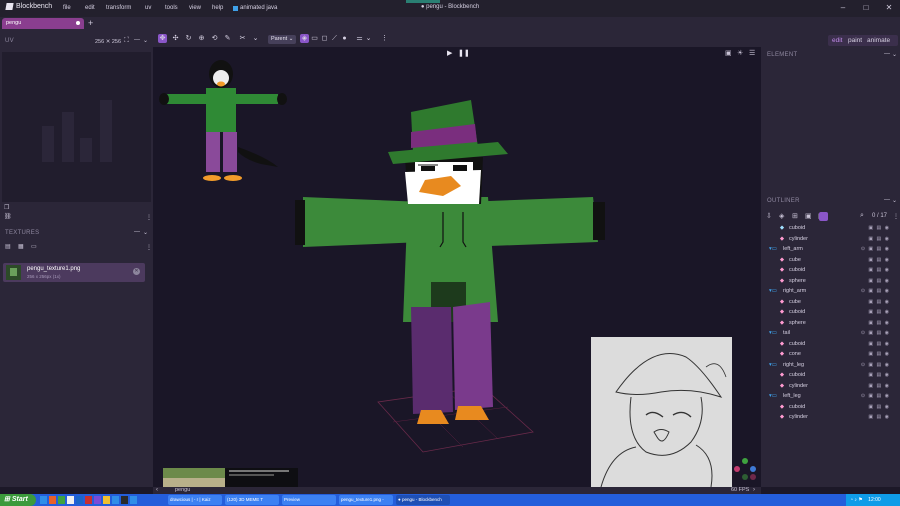 The image size is (900, 506). What do you see at coordinates (449, 53) in the screenshot?
I see `play-icon: ▶` at bounding box center [449, 53].